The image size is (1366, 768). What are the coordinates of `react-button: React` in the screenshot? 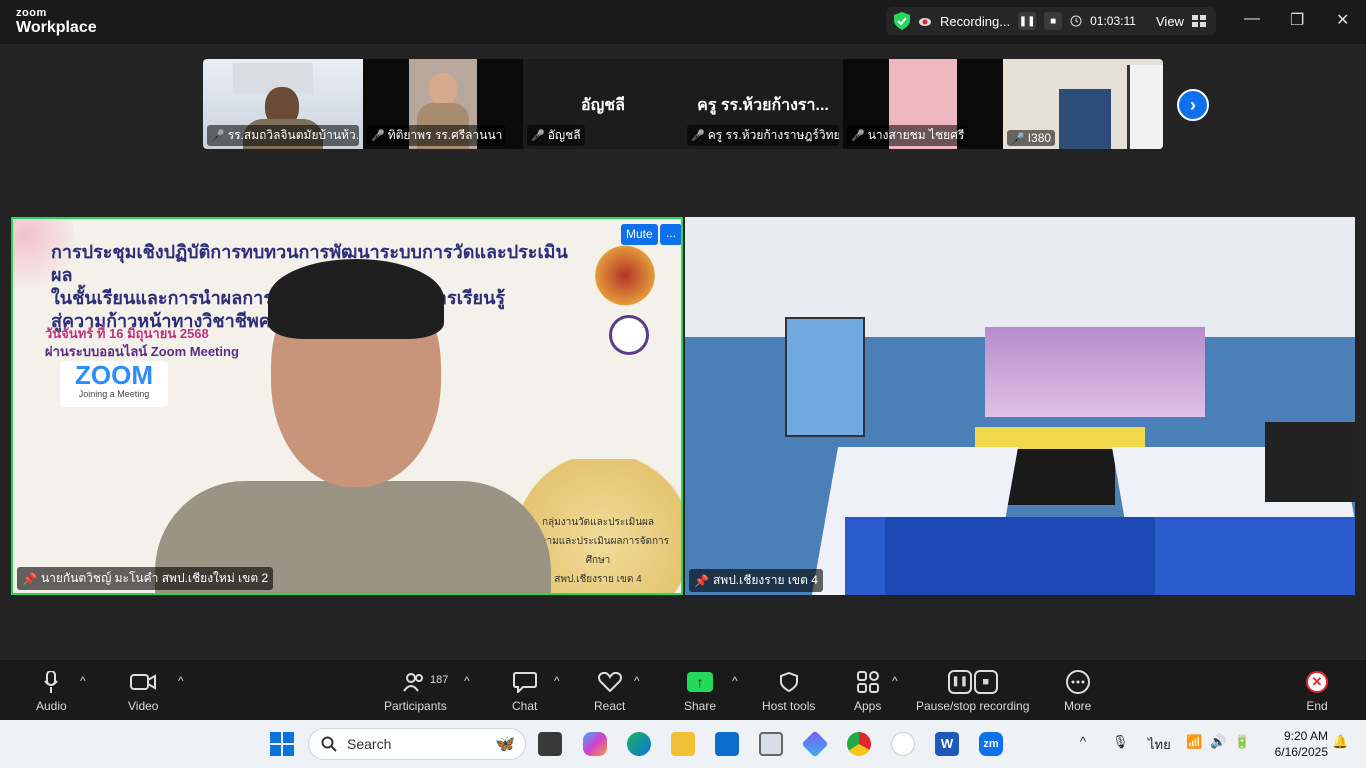 It's located at (609, 690).